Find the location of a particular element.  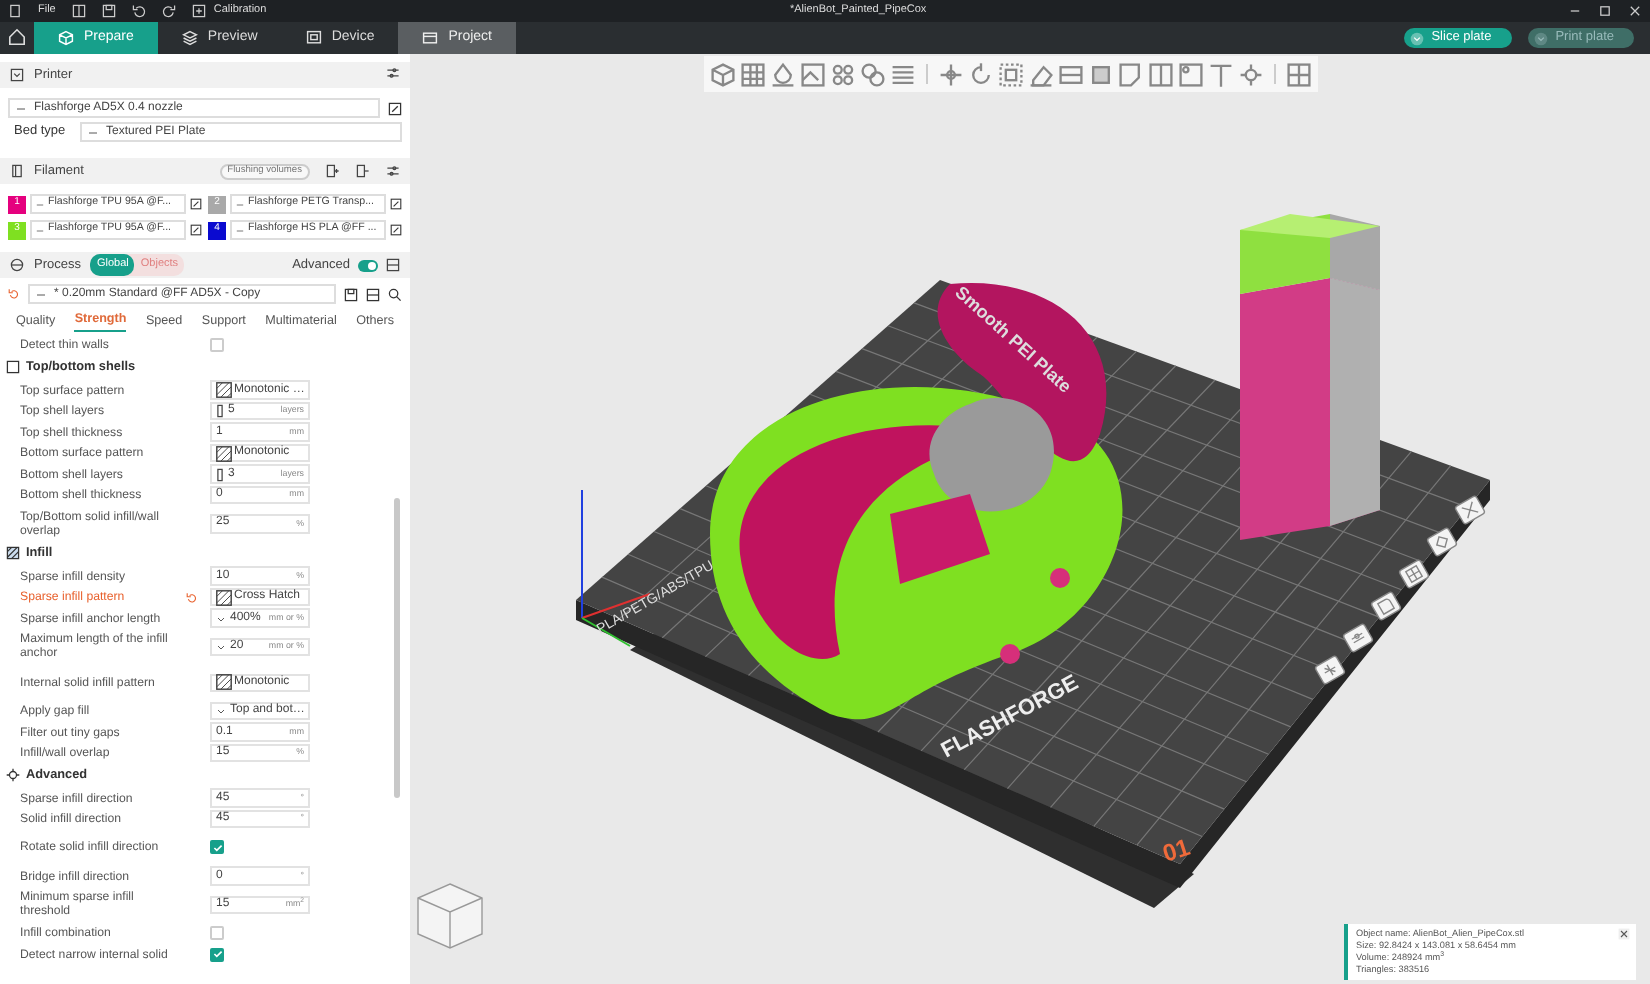

search-icon is located at coordinates (395, 294).